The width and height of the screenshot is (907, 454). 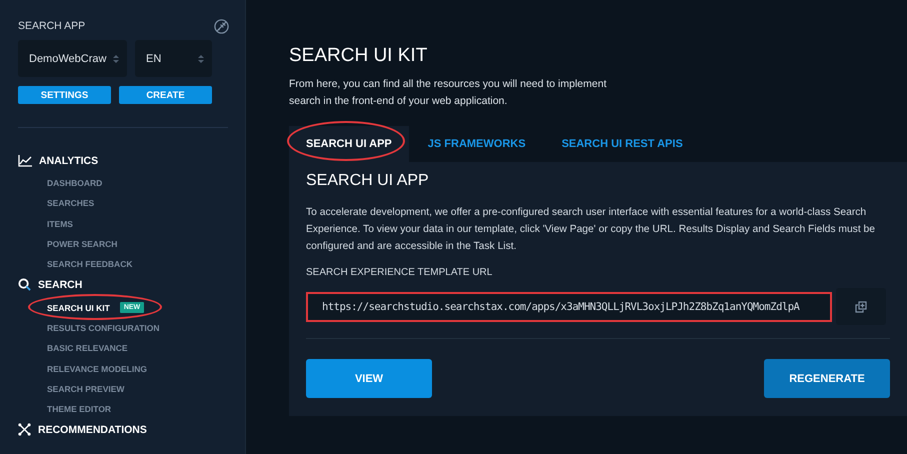 What do you see at coordinates (97, 369) in the screenshot?
I see `sidebar-item: RELEVANCE MODELING` at bounding box center [97, 369].